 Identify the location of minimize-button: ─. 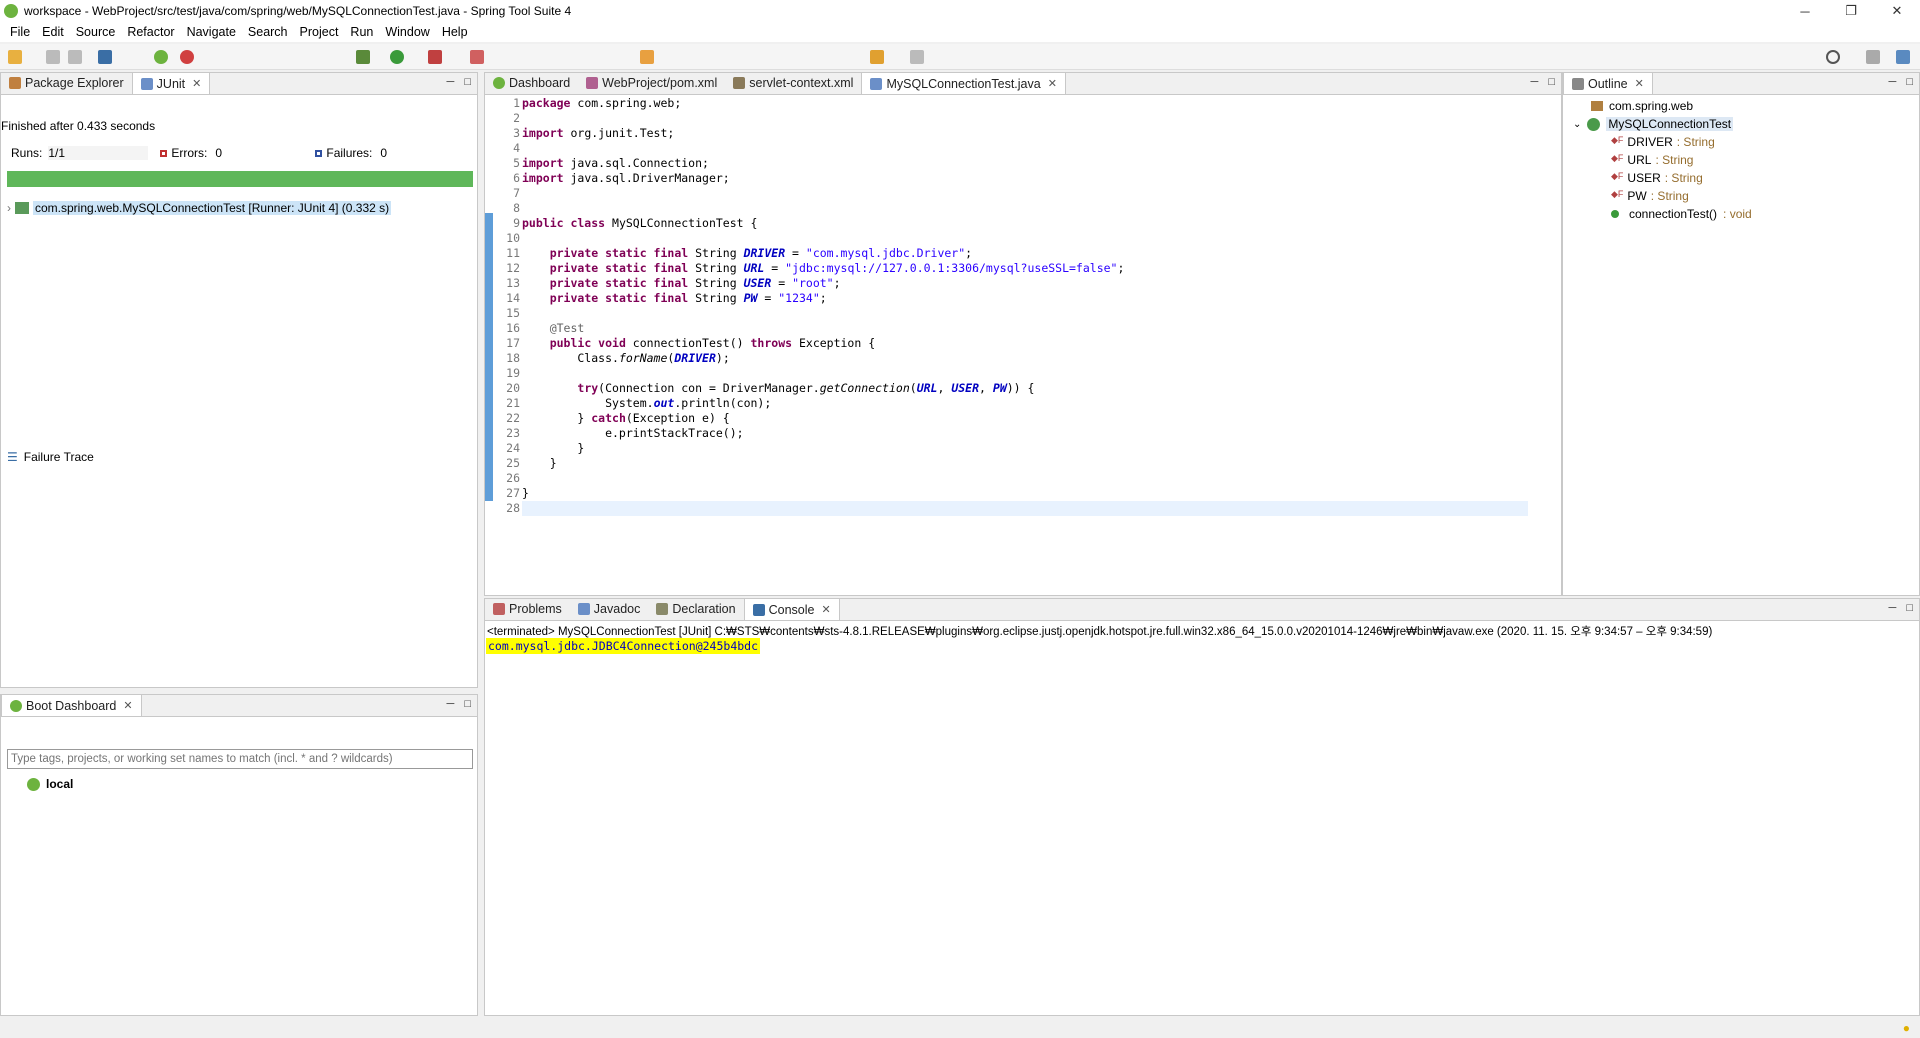
(1805, 11).